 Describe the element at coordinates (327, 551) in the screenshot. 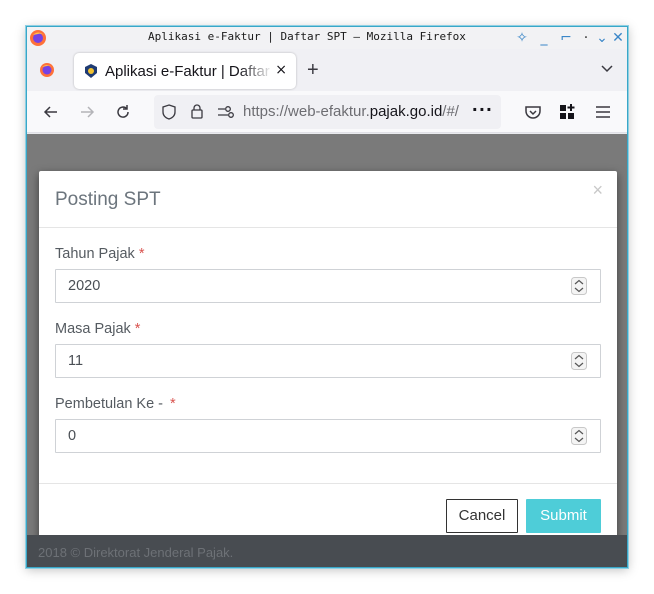

I see `page-footer: 2018 © Direktorat Jenderal Pajak.` at that location.